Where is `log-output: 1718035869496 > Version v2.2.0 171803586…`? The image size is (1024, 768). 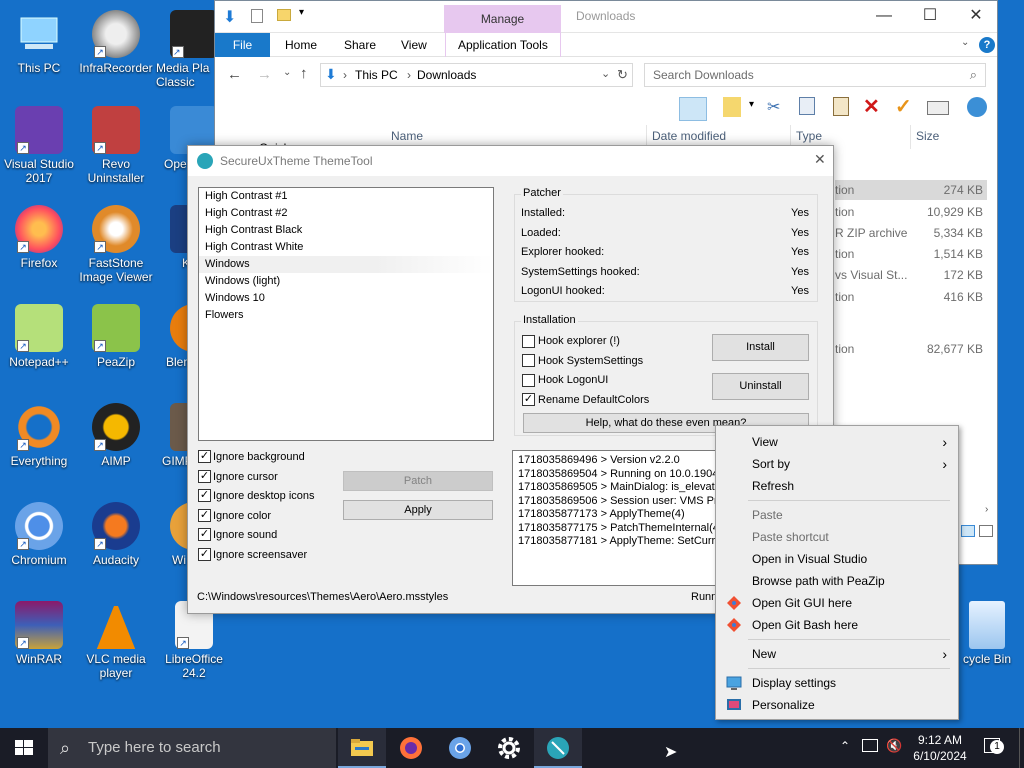 log-output: 1718035869496 > Version v2.2.0 171803586… is located at coordinates (614, 518).